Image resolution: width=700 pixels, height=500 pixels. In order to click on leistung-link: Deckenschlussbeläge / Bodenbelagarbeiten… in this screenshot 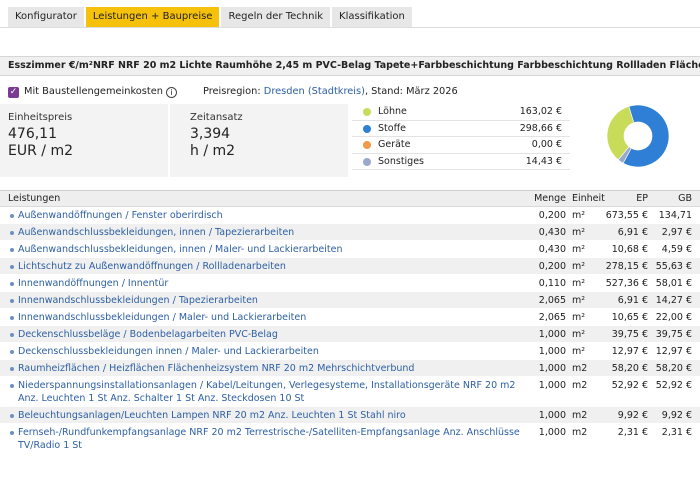, I will do `click(264, 334)`.